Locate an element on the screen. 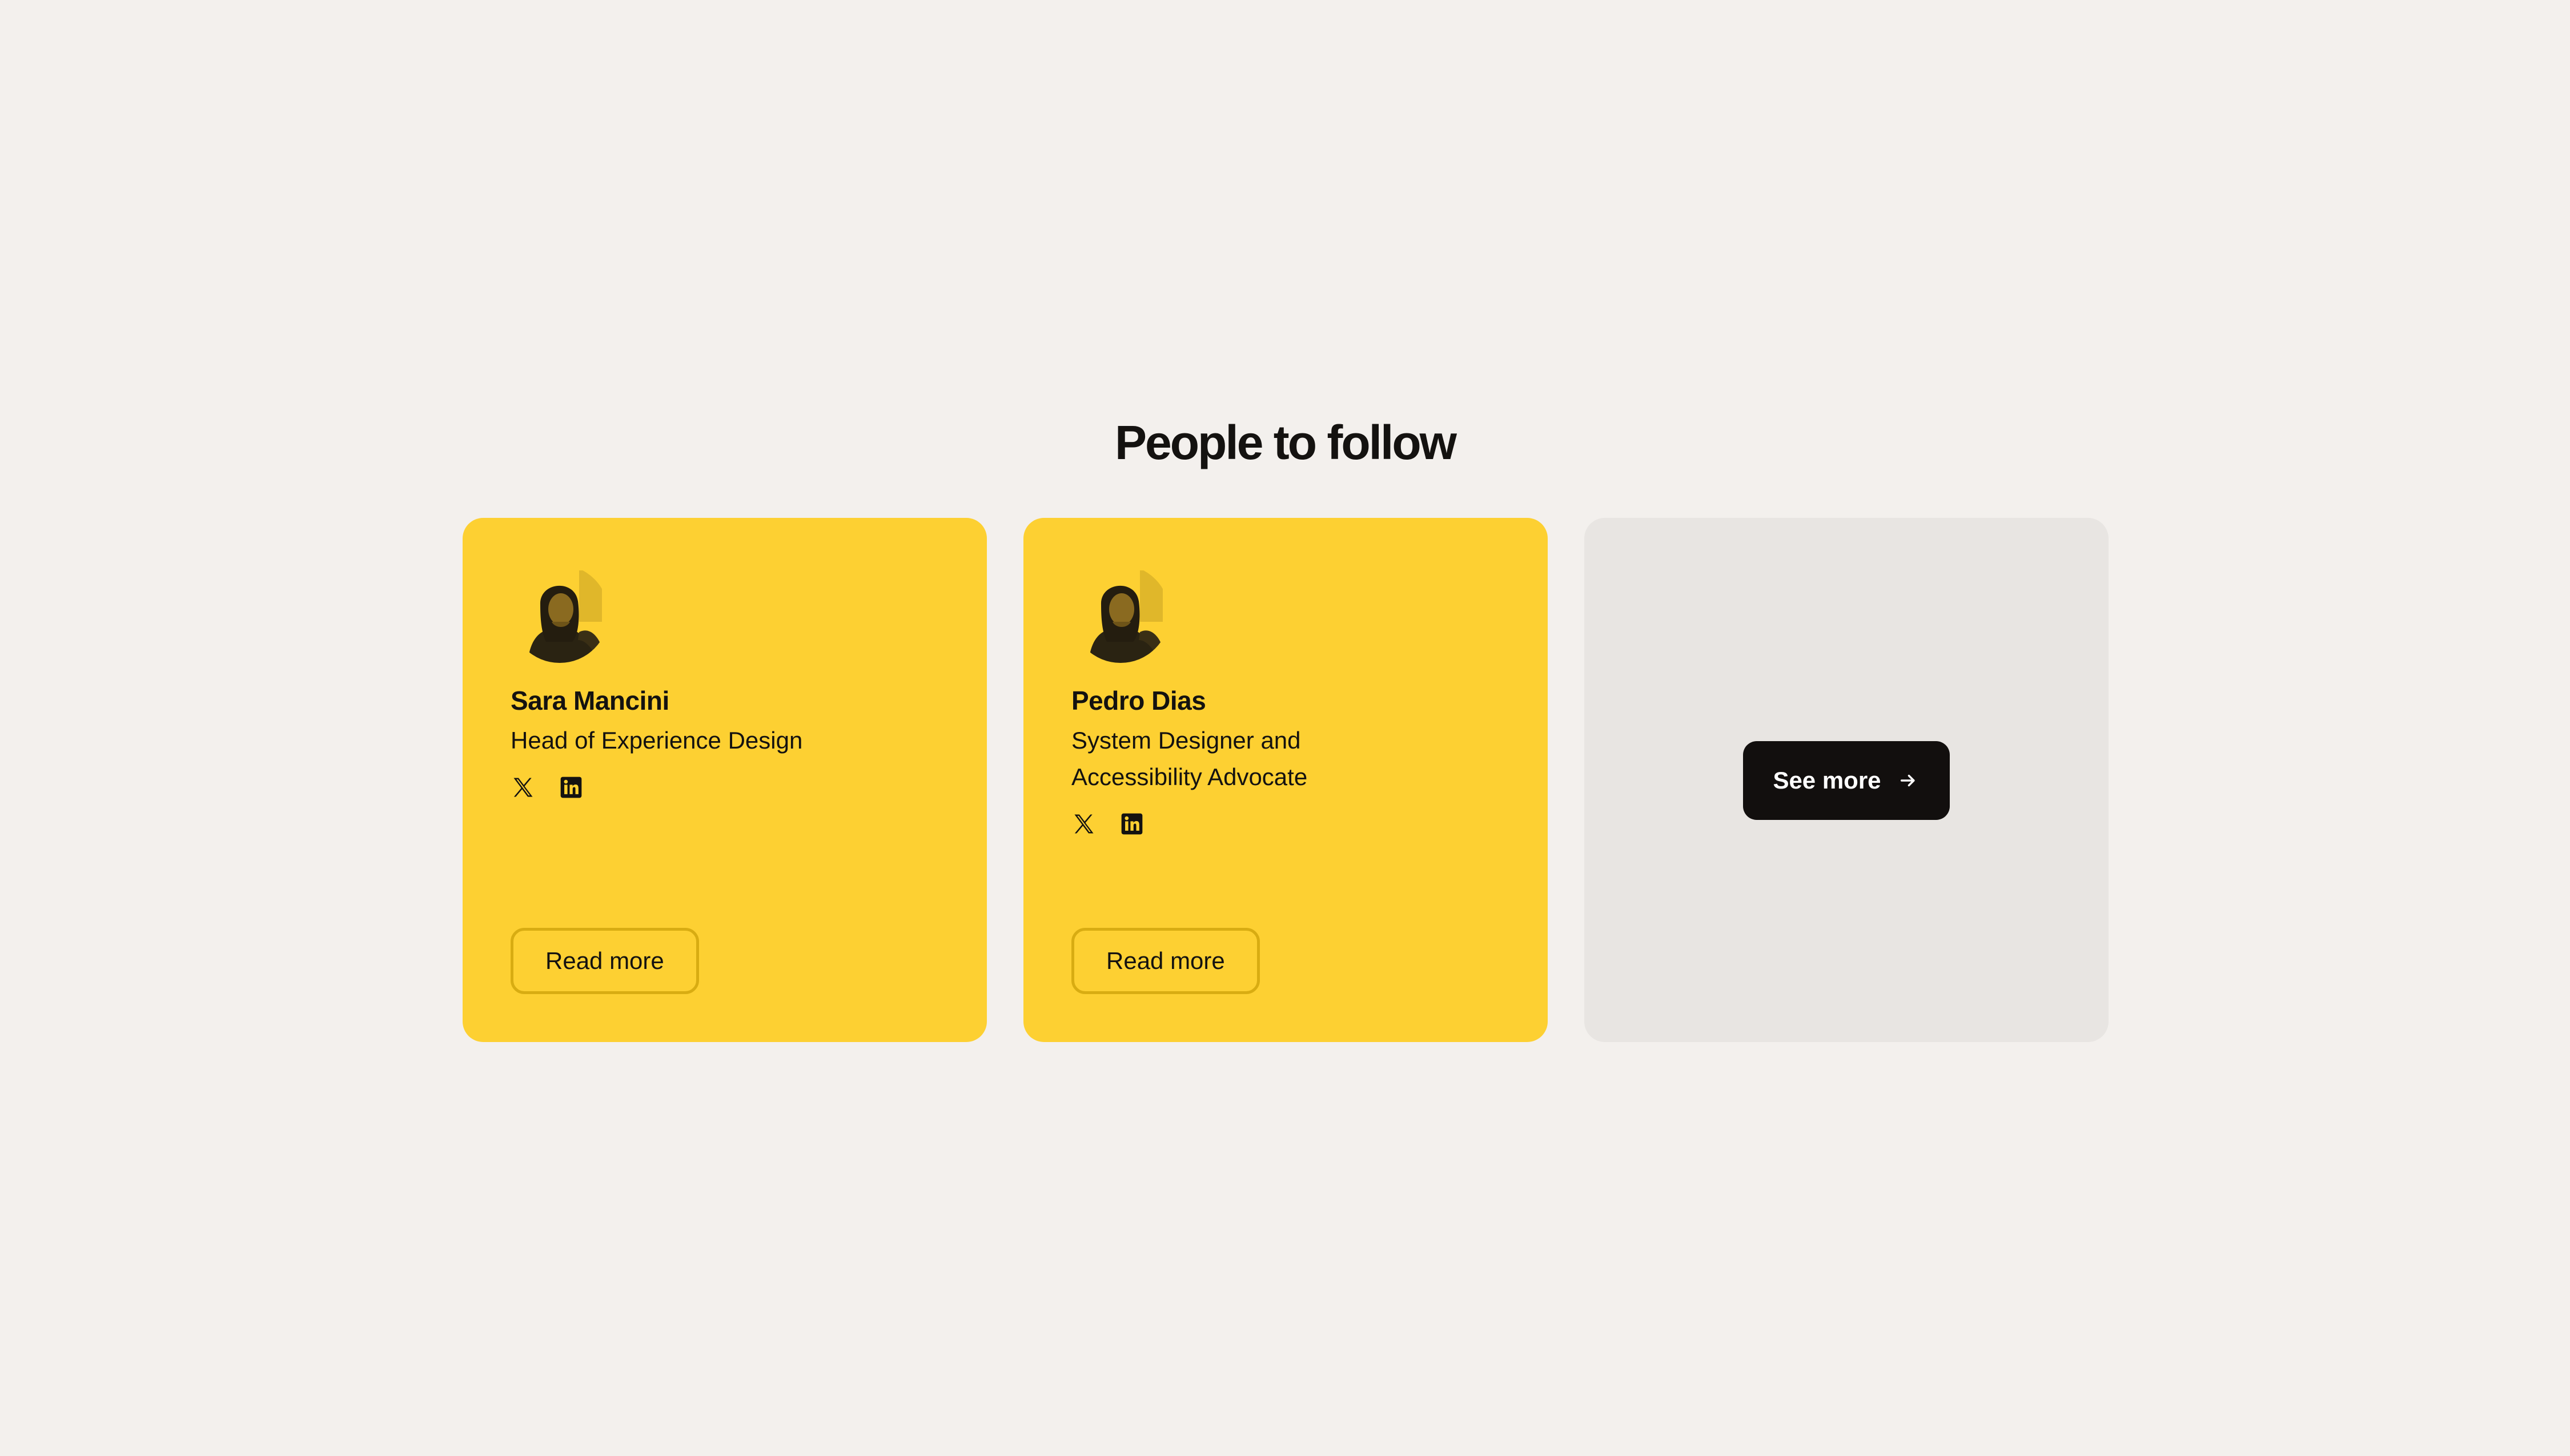  person-name: Pedro Dias is located at coordinates (1138, 700).